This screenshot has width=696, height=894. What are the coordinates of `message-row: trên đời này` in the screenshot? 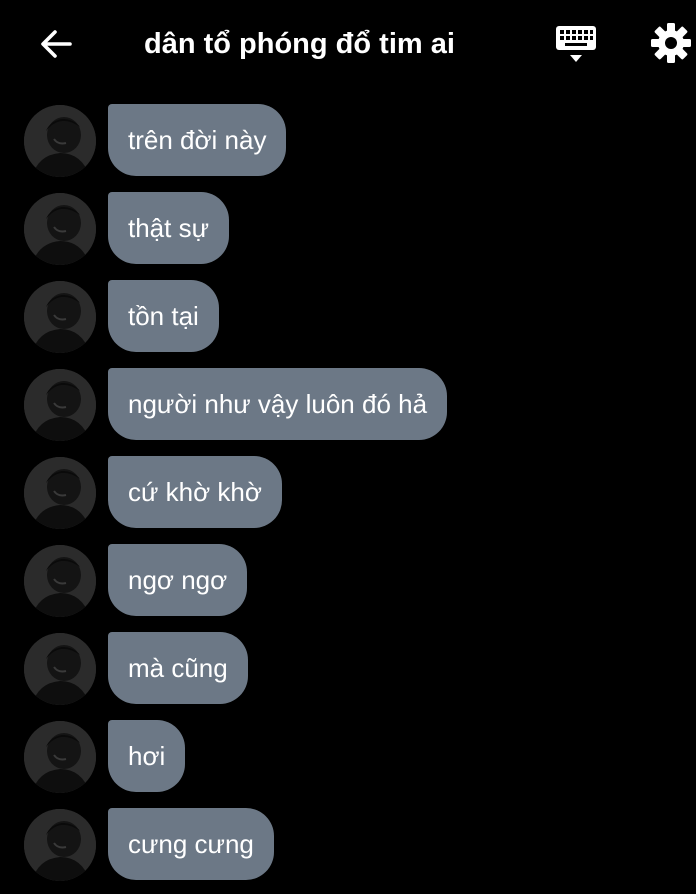 It's located at (348, 146).